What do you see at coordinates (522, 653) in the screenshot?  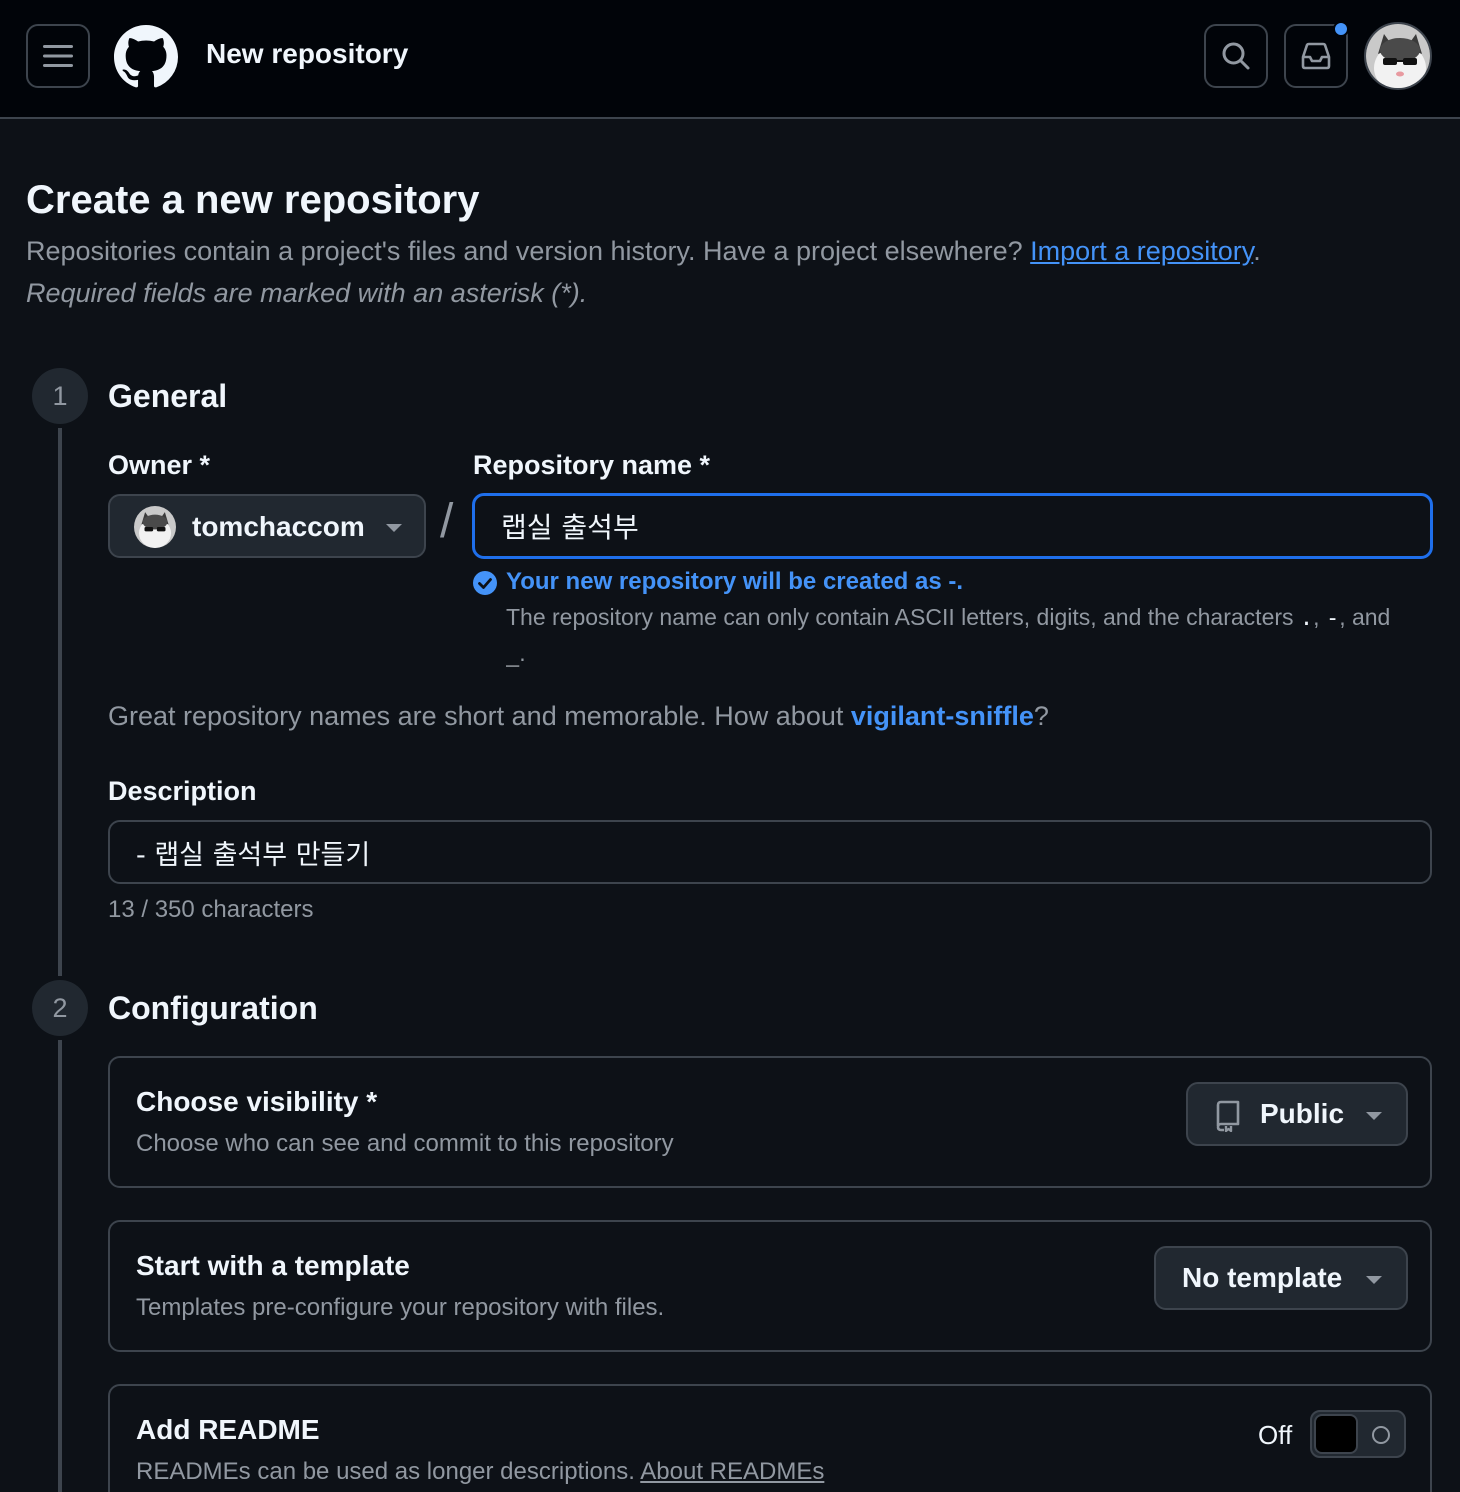 I see `rules-end: .` at bounding box center [522, 653].